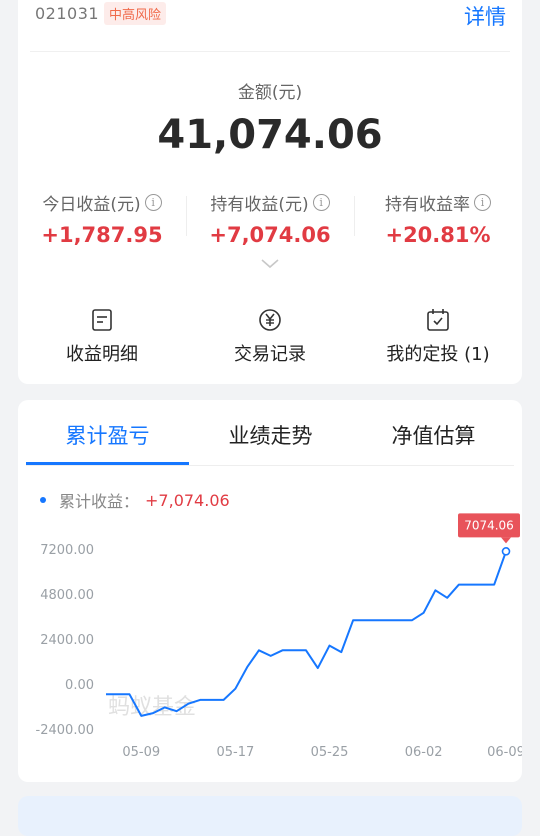  Describe the element at coordinates (270, 51) in the screenshot. I see `divider` at that location.